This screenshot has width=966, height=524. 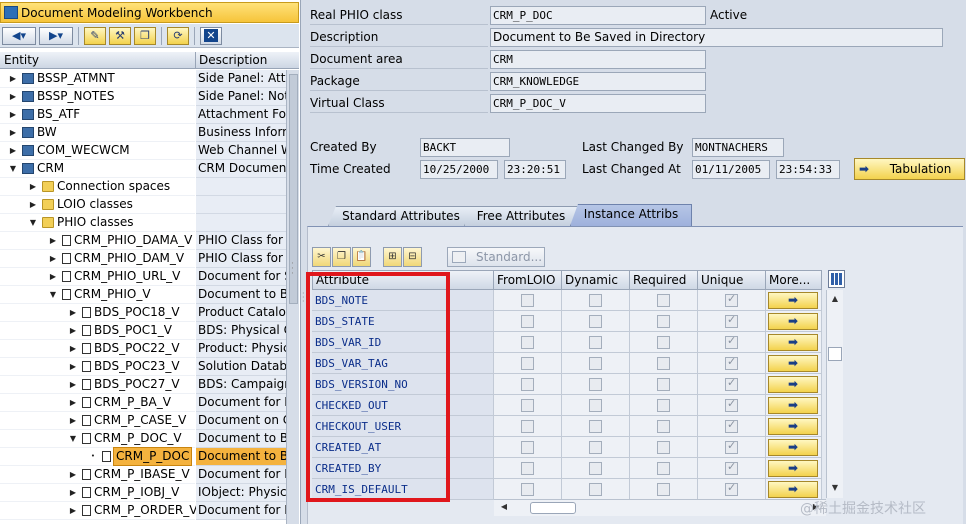 What do you see at coordinates (97, 349) in the screenshot?
I see `tree-entity-cell: ▶ BDS_POC22_V` at bounding box center [97, 349].